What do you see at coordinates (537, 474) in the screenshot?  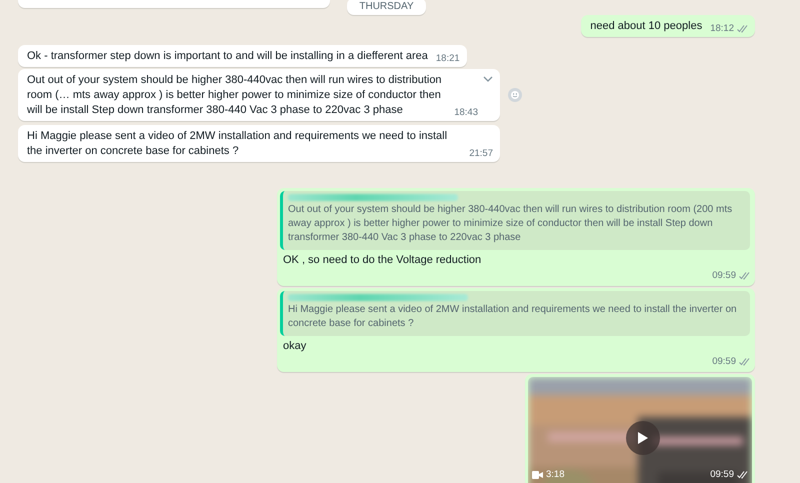 I see `video-camera-icon` at bounding box center [537, 474].